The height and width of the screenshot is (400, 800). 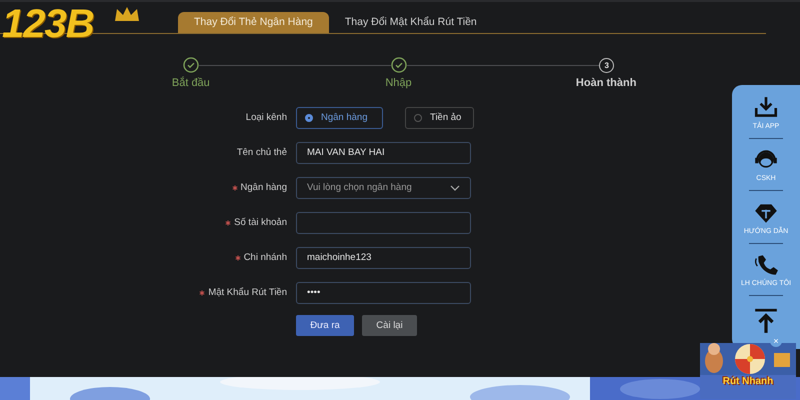 I want to click on field-label: Ngân hàng, so click(x=263, y=187).